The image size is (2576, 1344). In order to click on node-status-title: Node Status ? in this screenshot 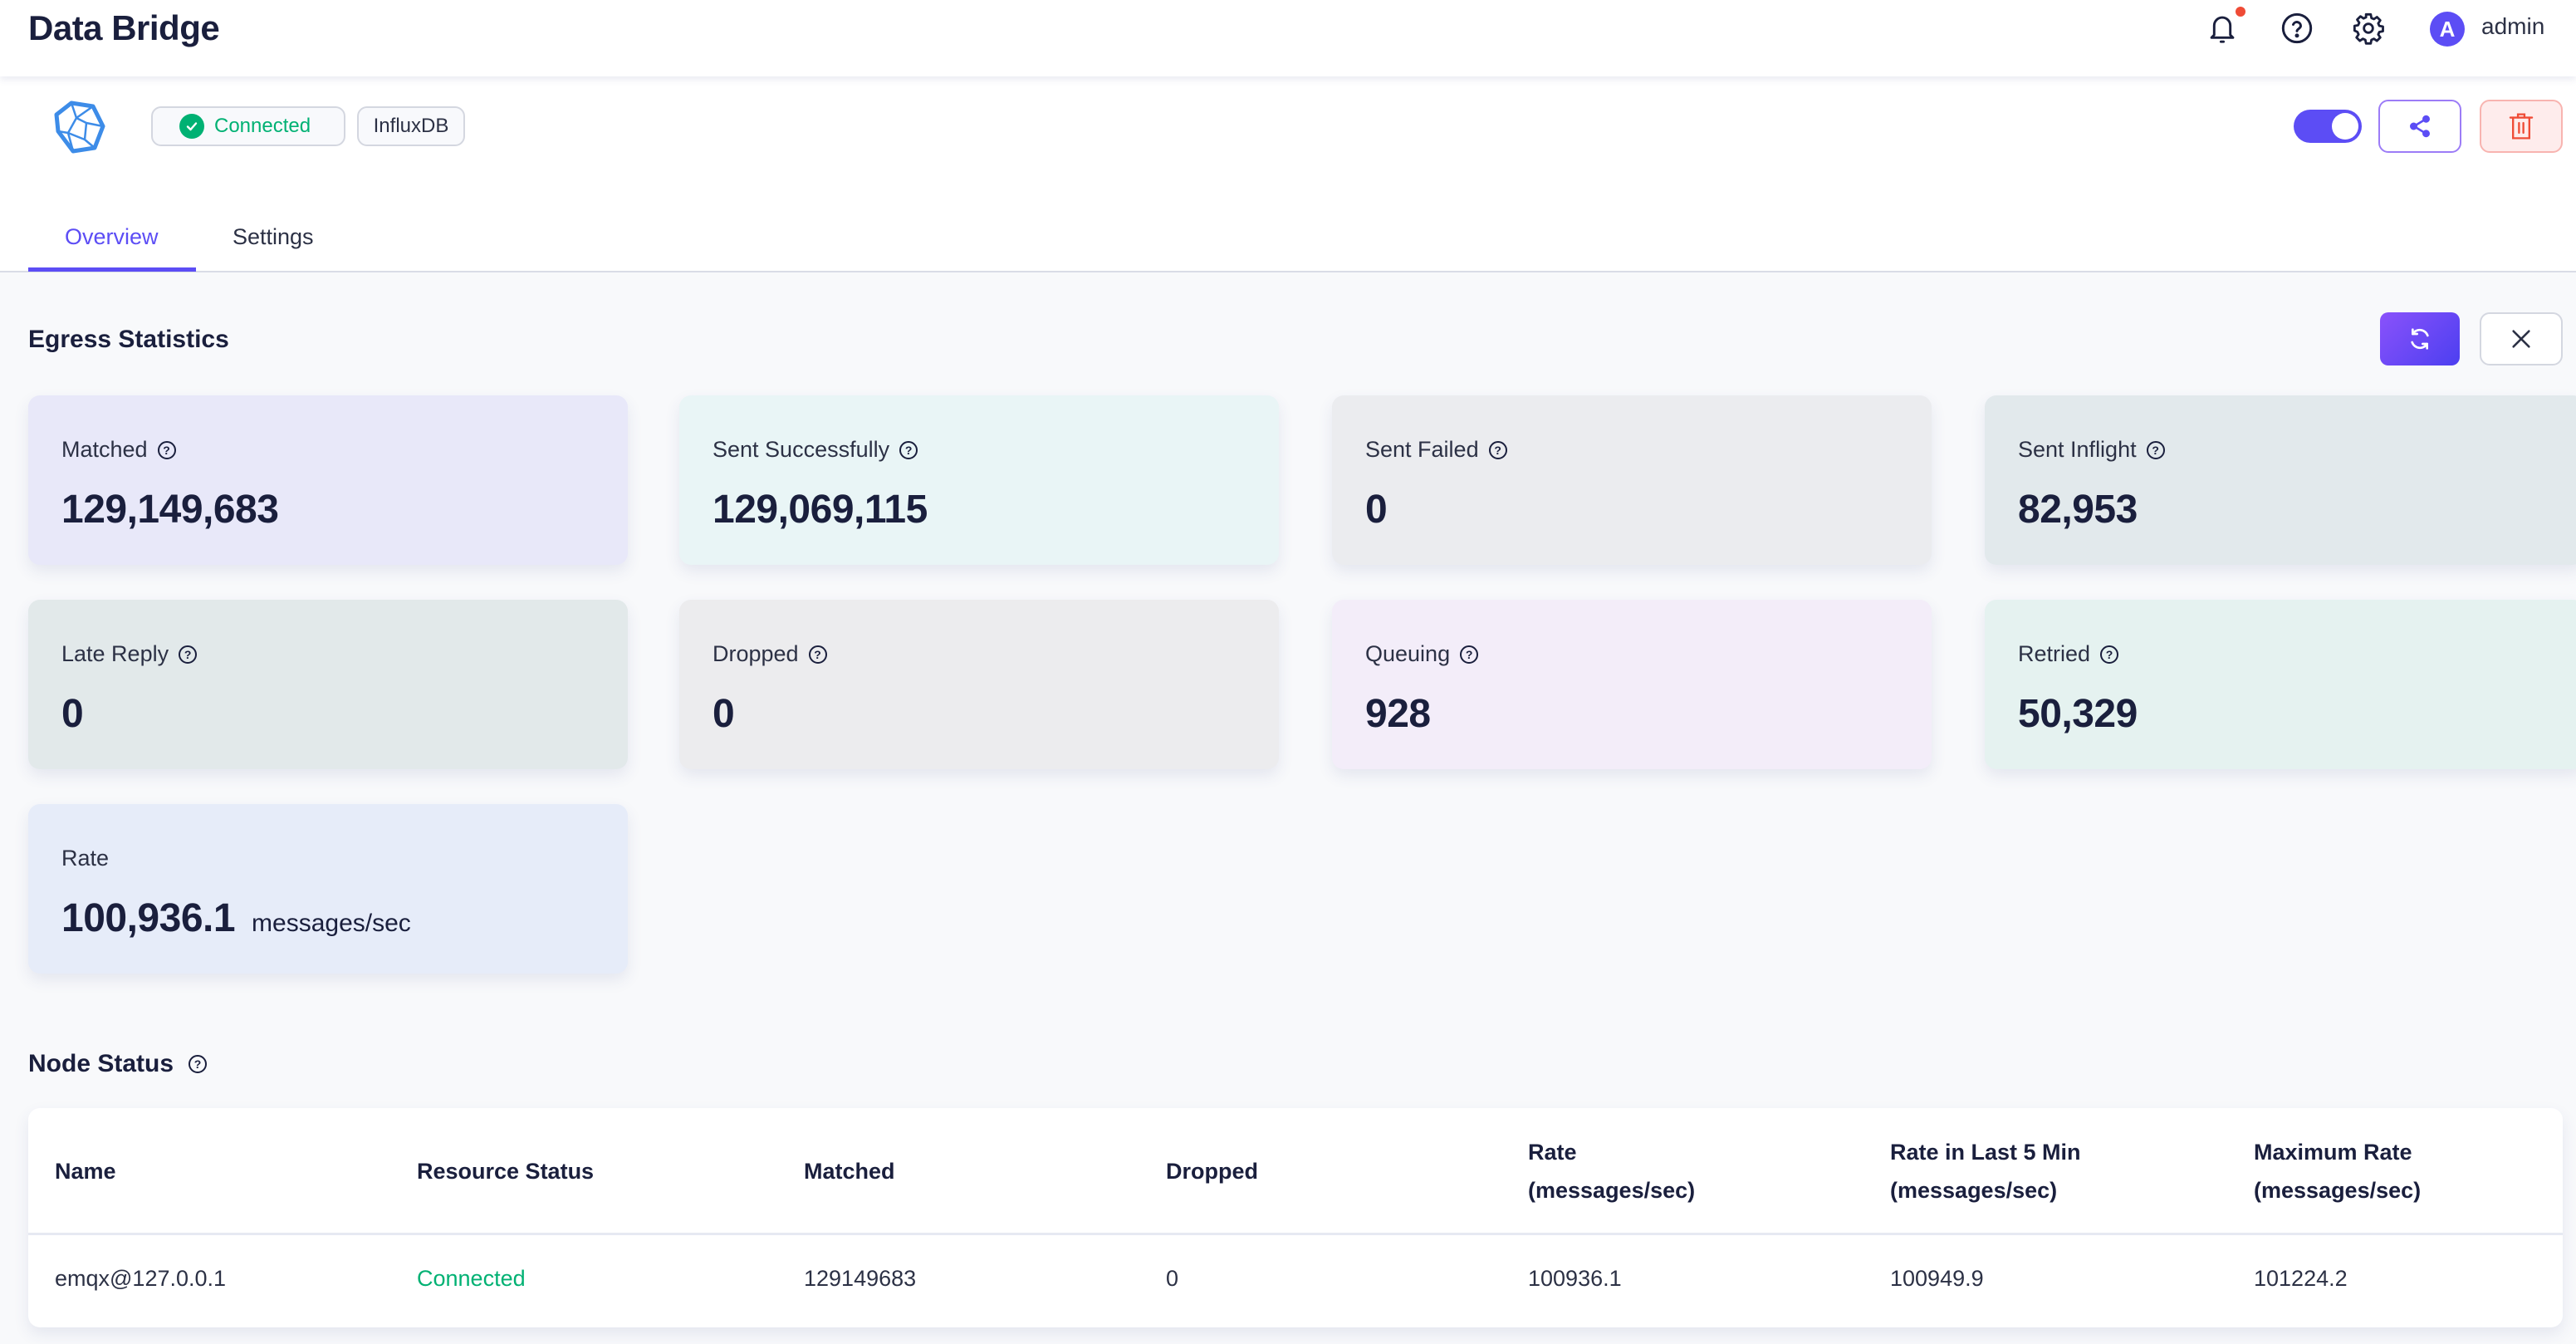, I will do `click(118, 1064)`.